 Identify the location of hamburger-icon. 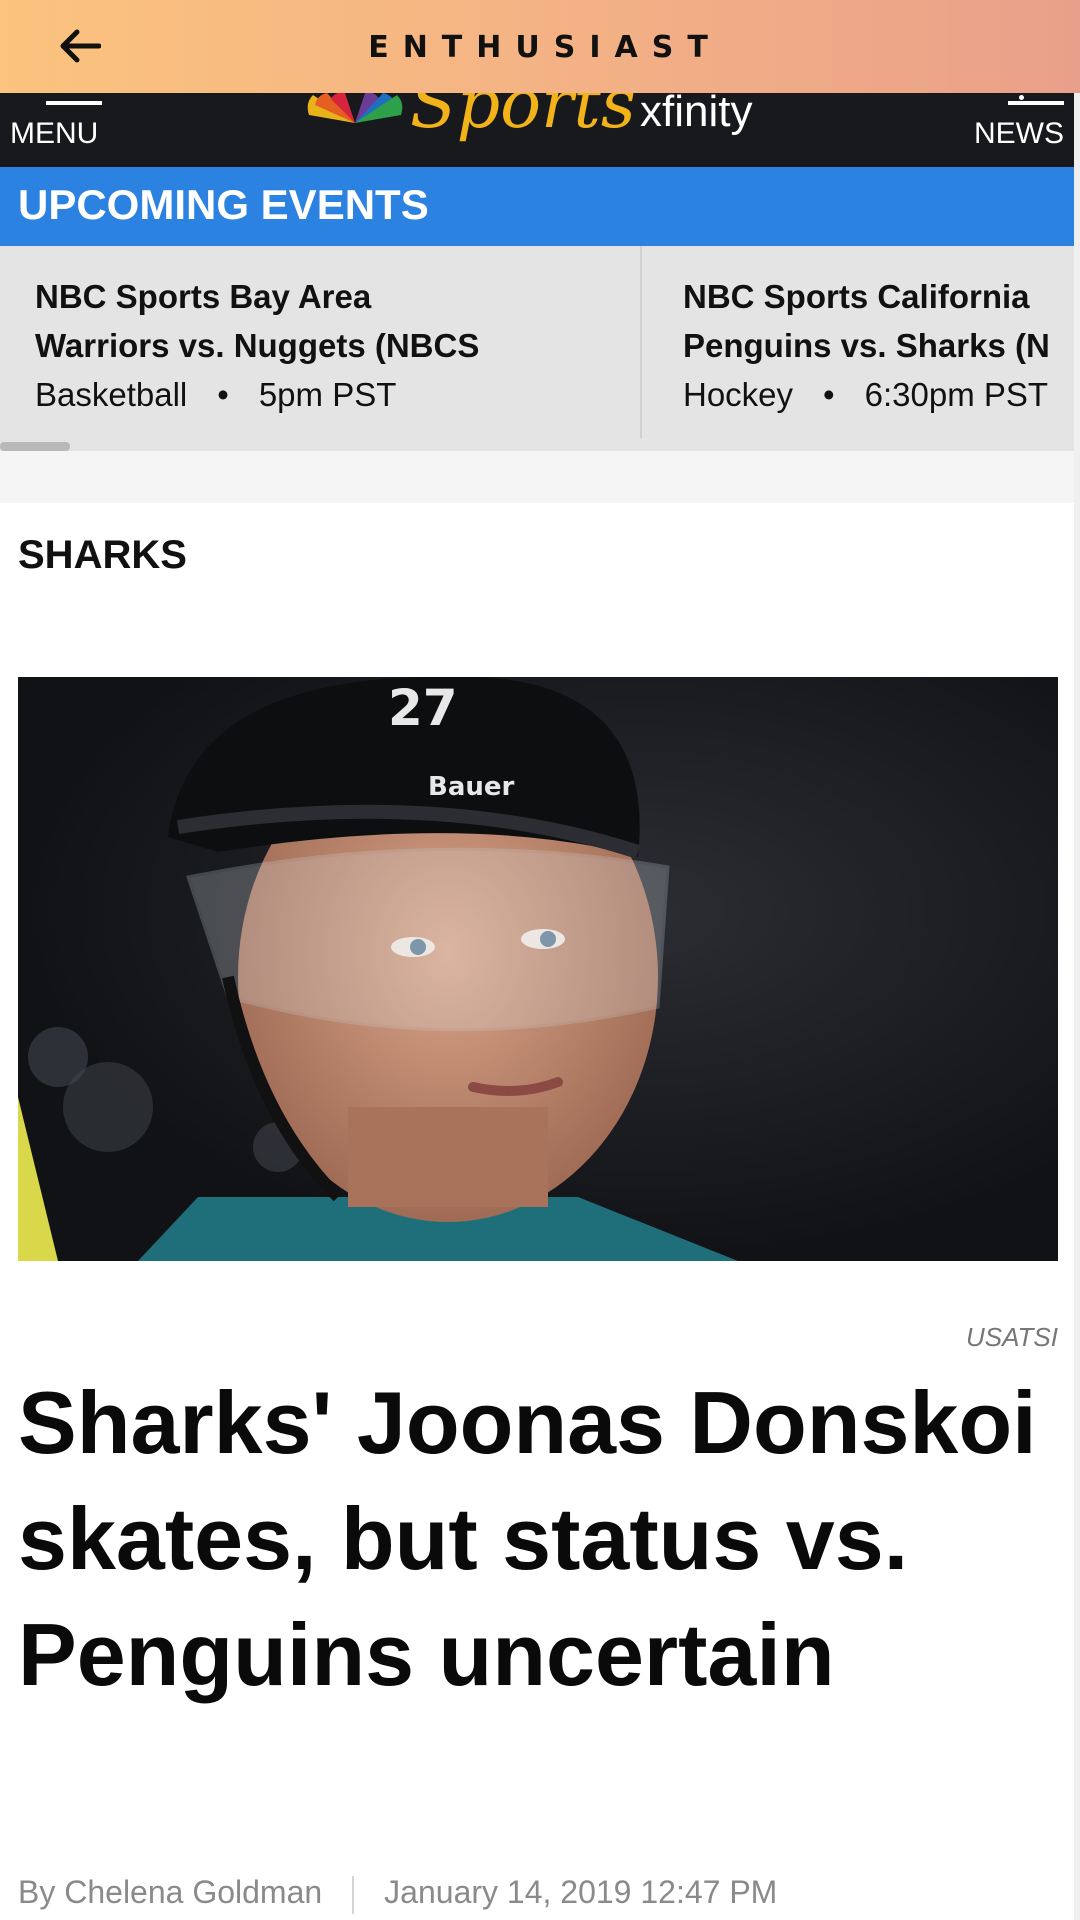
(74, 103).